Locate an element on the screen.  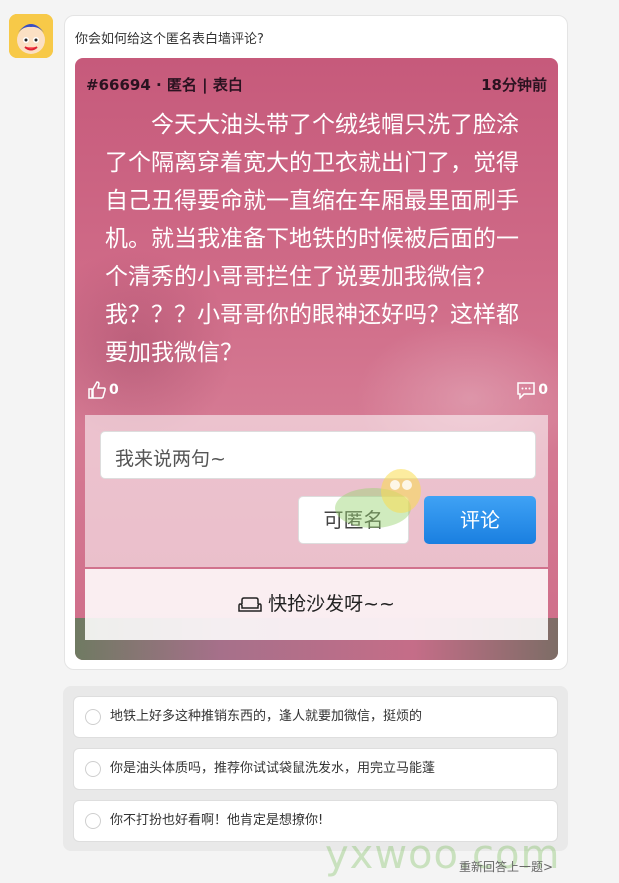
option-2: 你是油头体质吗，推荐你试试袋鼠洗发水，用完立马能蓬 is located at coordinates (315, 769).